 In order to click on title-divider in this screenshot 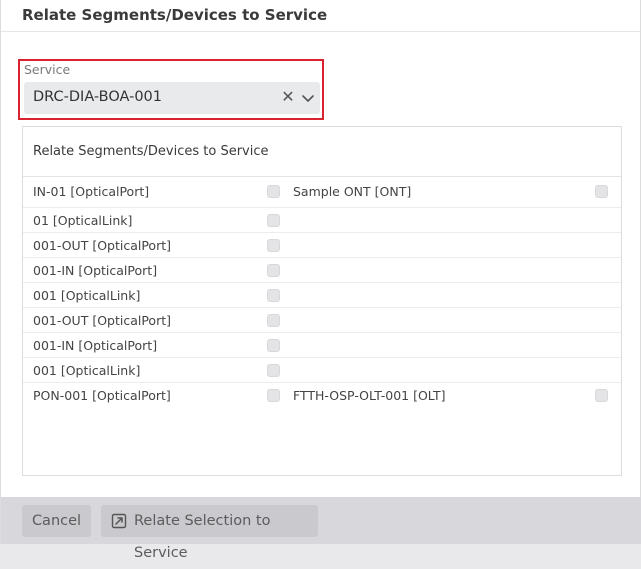, I will do `click(320, 31)`.